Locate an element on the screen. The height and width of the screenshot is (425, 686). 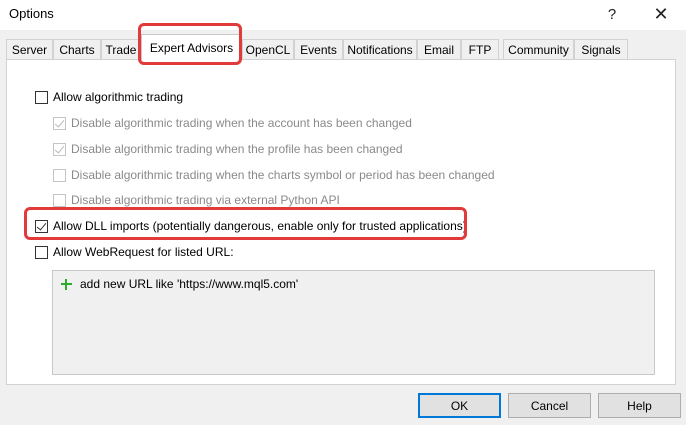
tab-signals: Signals is located at coordinates (601, 49).